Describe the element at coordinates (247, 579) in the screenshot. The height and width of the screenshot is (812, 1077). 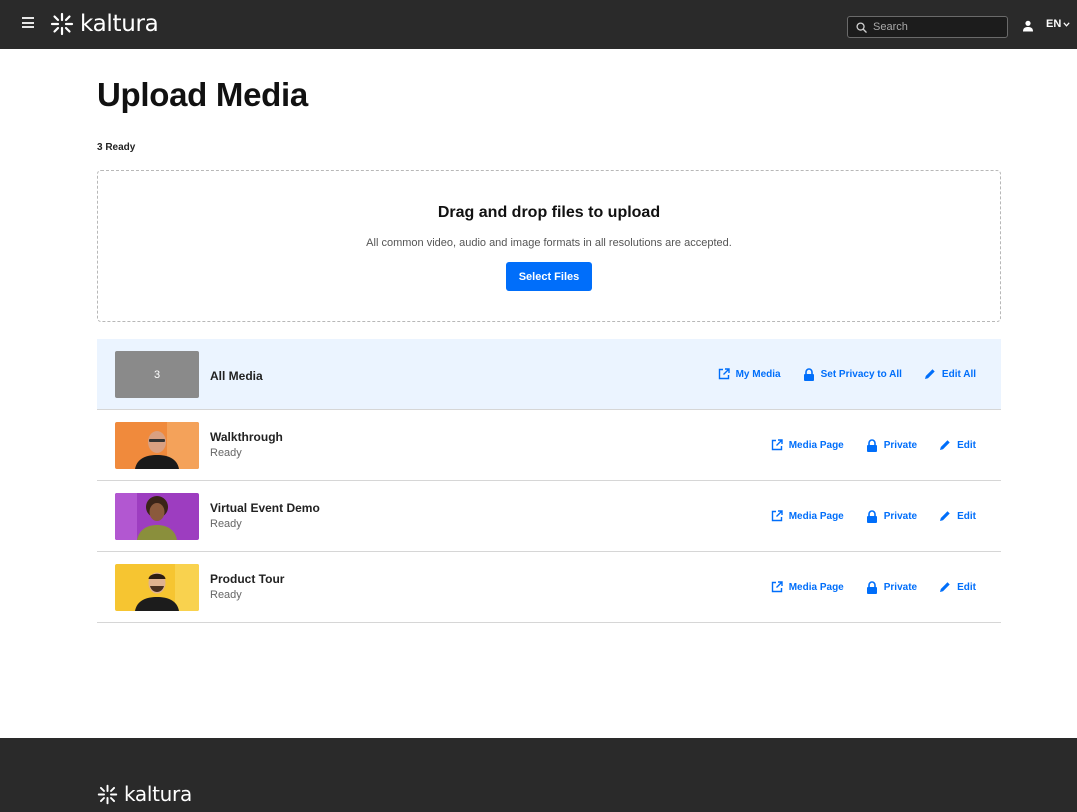
I see `media-title: Product Tour` at that location.